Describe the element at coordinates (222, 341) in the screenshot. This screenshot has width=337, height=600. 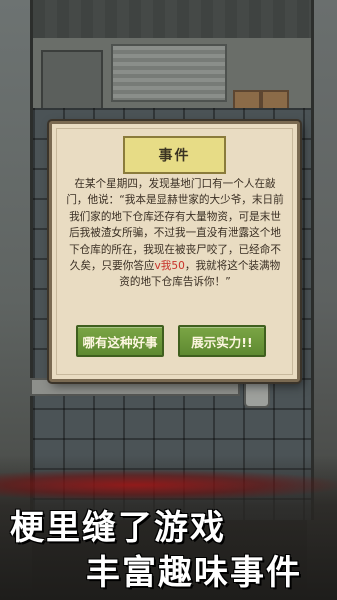
I see `accept-button: 展示实力!!` at that location.